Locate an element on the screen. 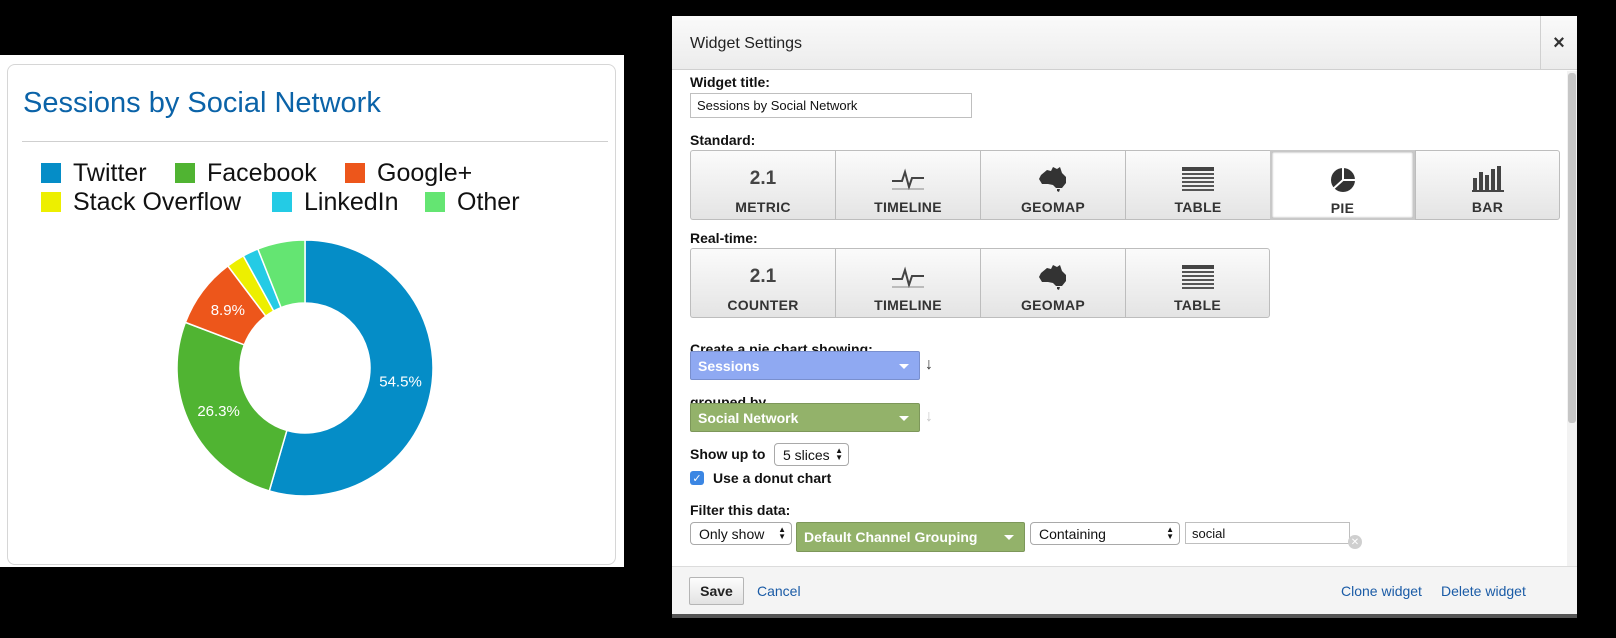 This screenshot has height=638, width=1616. slice-data-label: 26.3% is located at coordinates (218, 411).